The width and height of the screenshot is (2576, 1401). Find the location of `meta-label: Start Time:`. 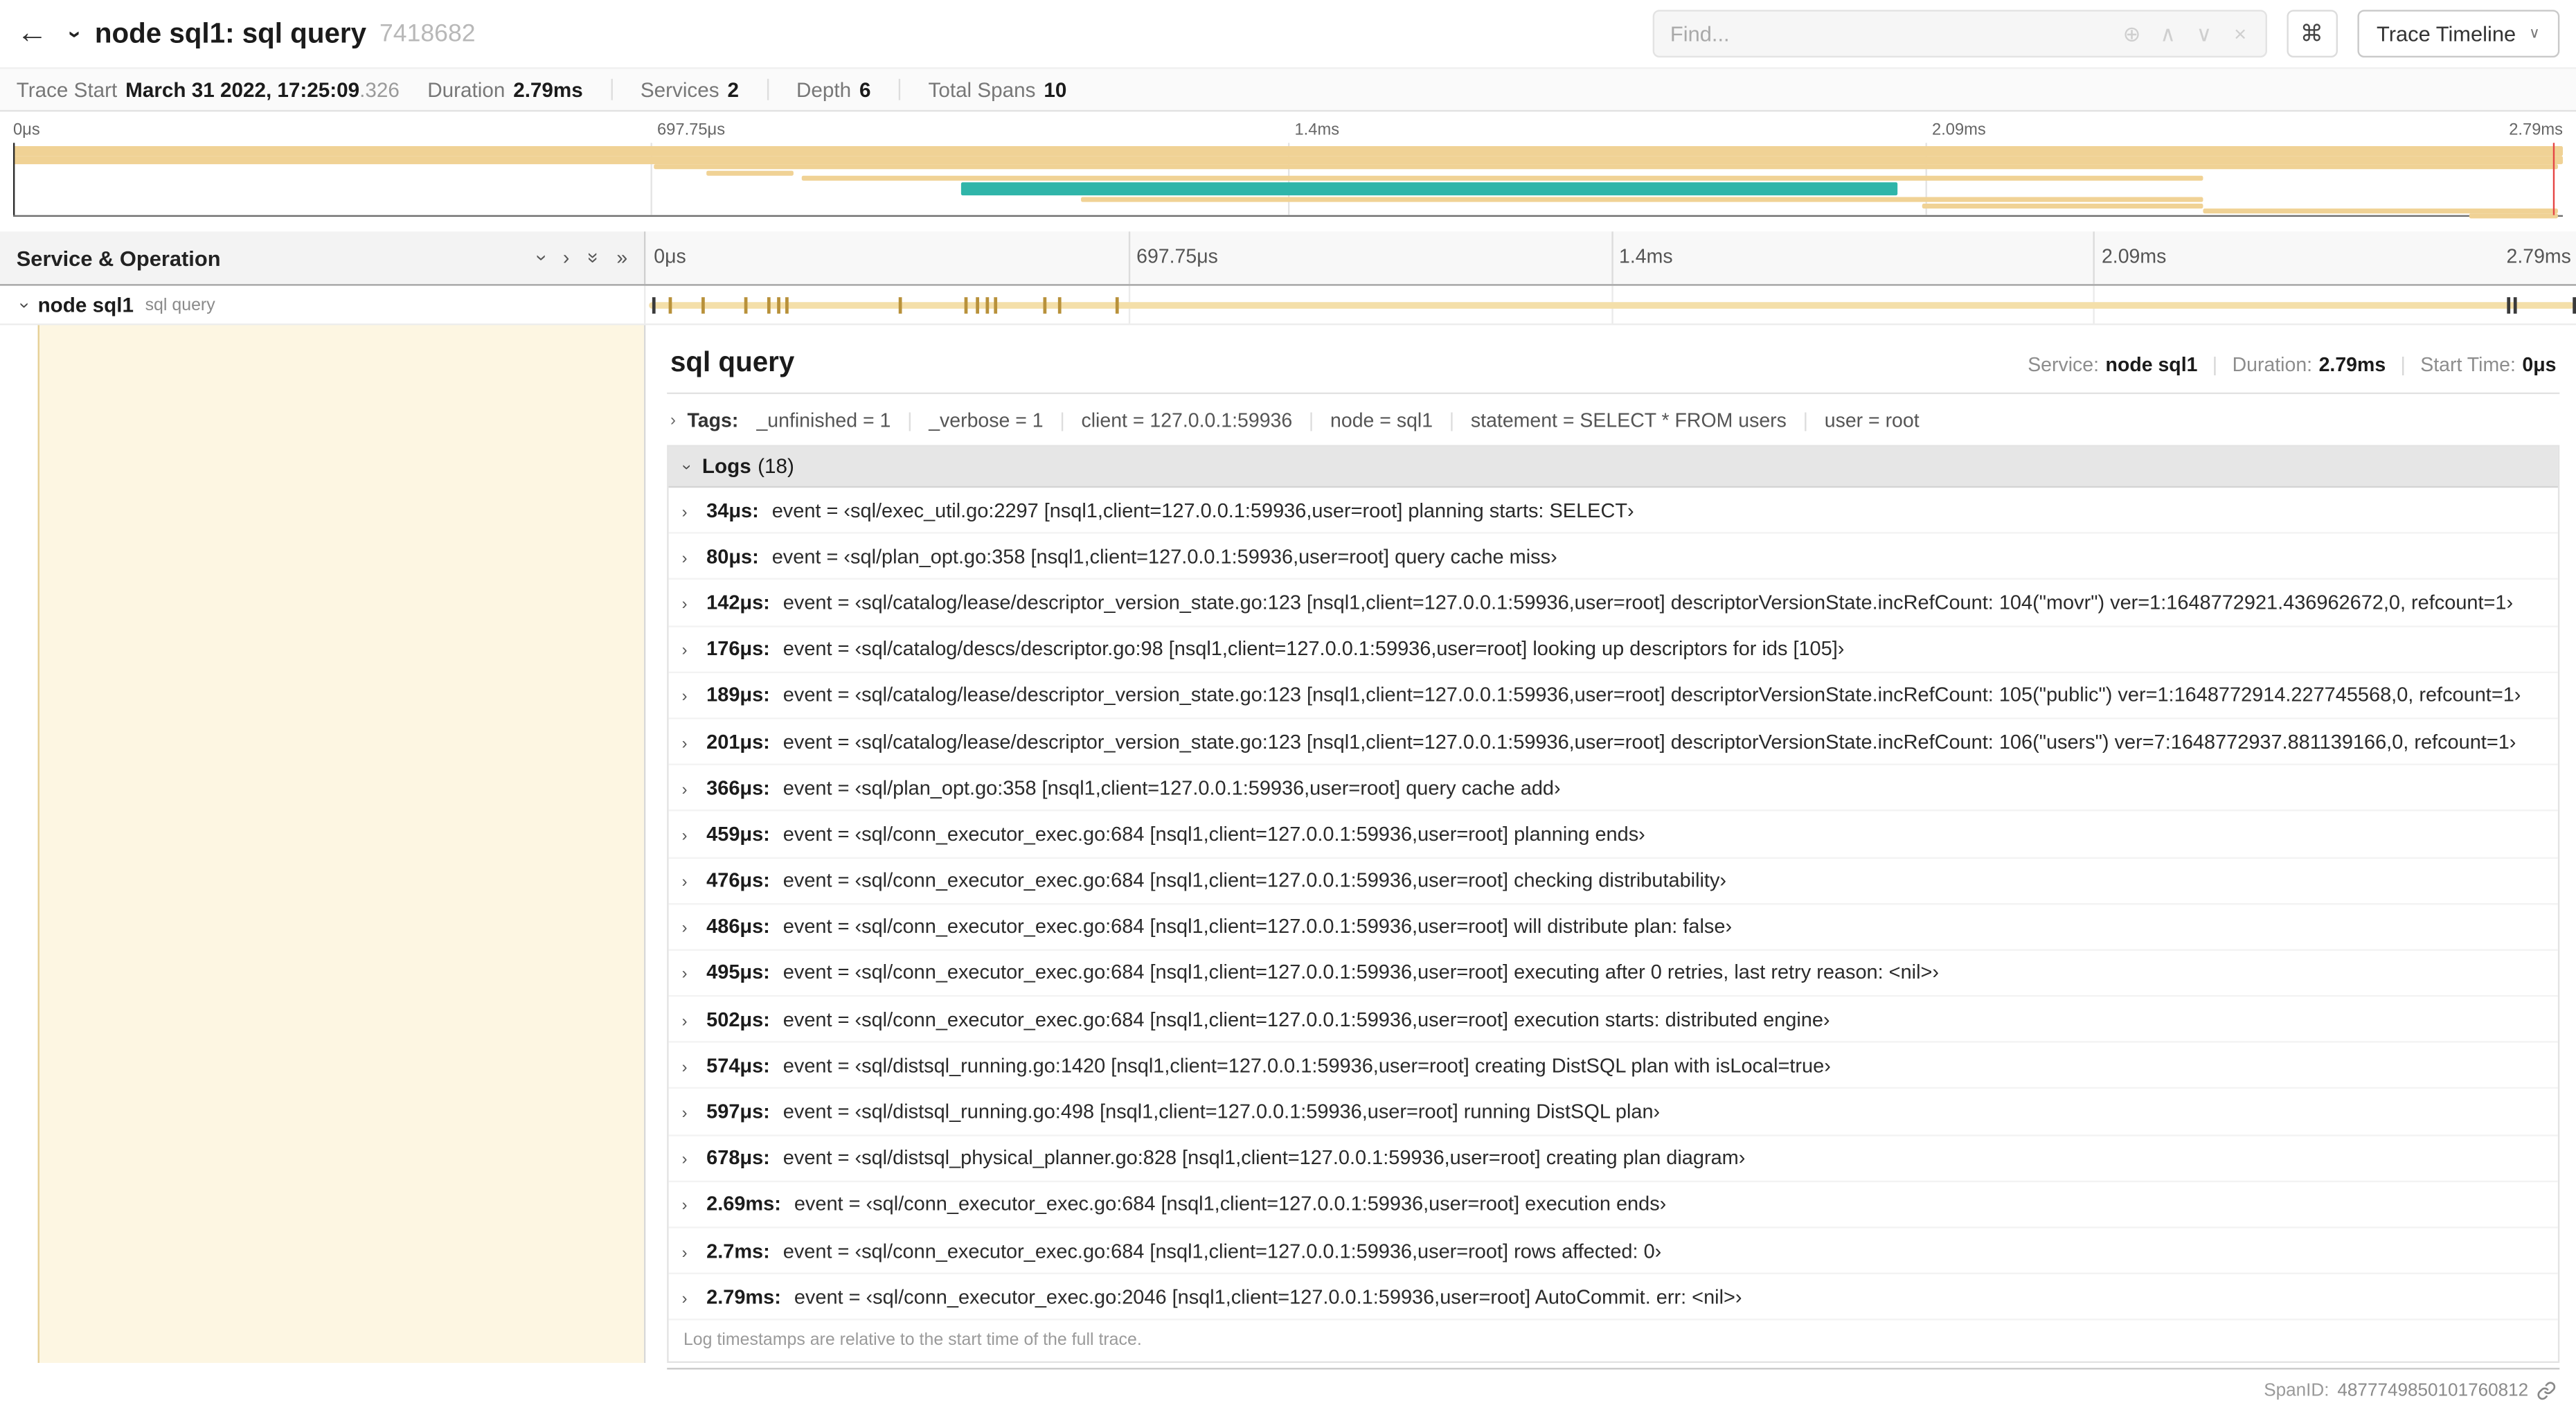

meta-label: Start Time: is located at coordinates (2468, 364).